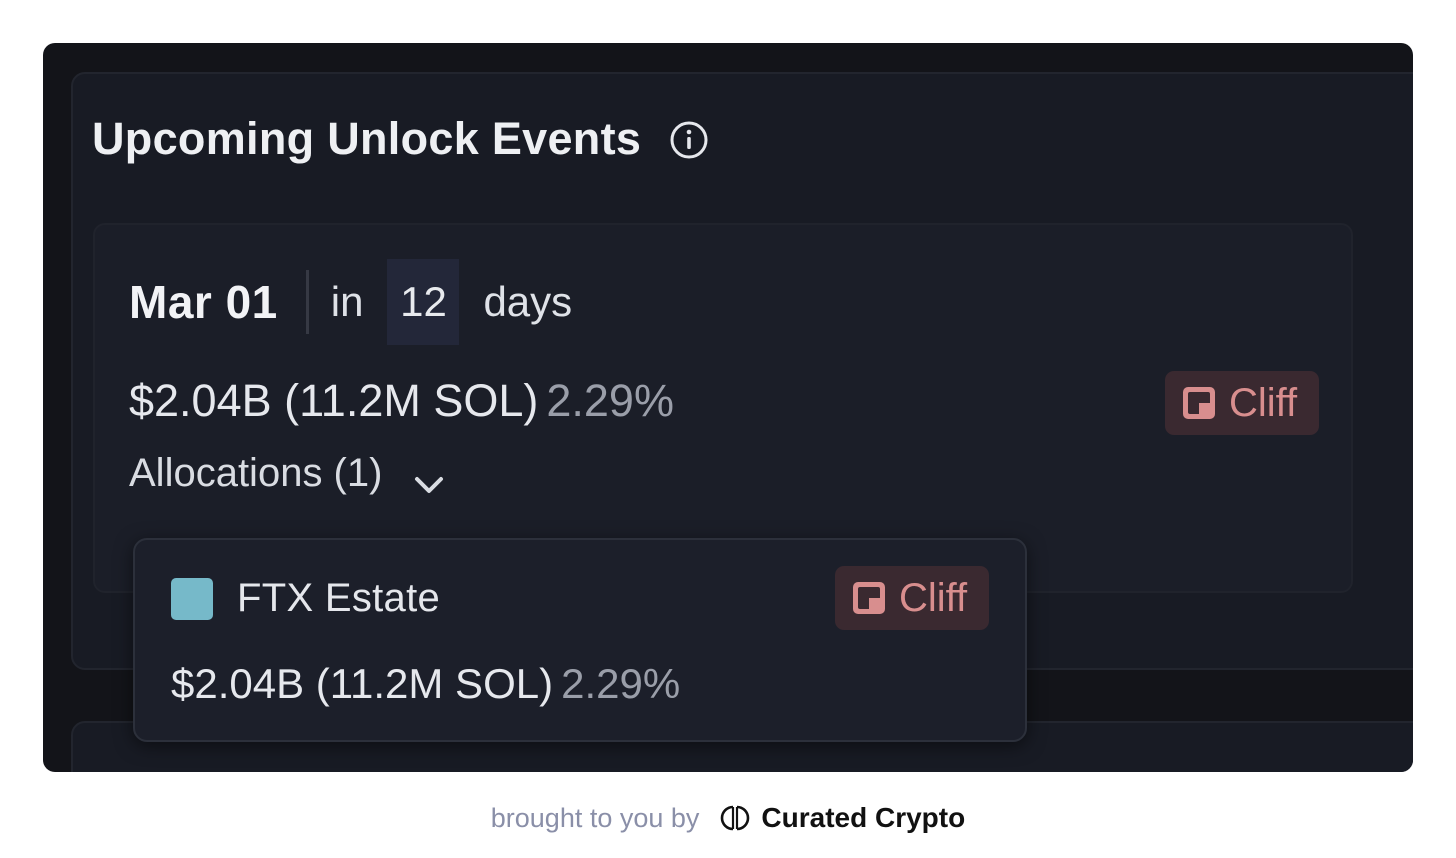 This screenshot has width=1456, height=858. Describe the element at coordinates (863, 818) in the screenshot. I see `brand-name: Curated Crypto` at that location.